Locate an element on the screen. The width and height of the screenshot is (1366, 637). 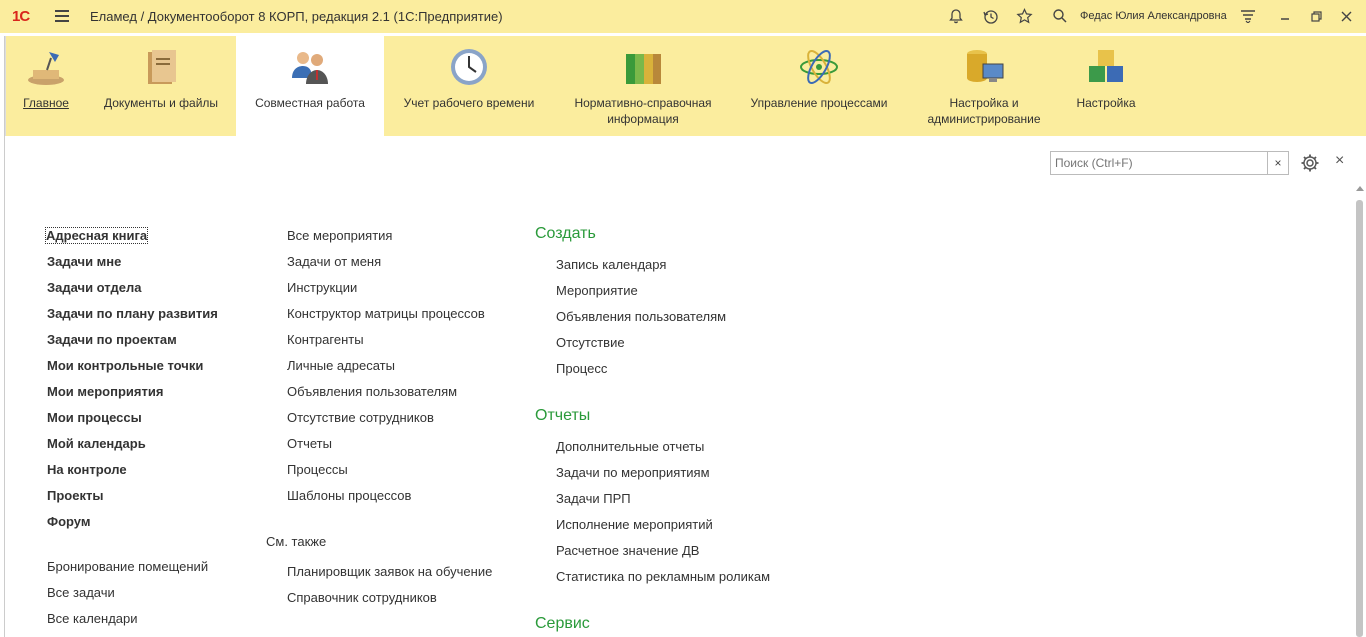
section-label: Учет рабочего времени is located at coordinates (469, 103).